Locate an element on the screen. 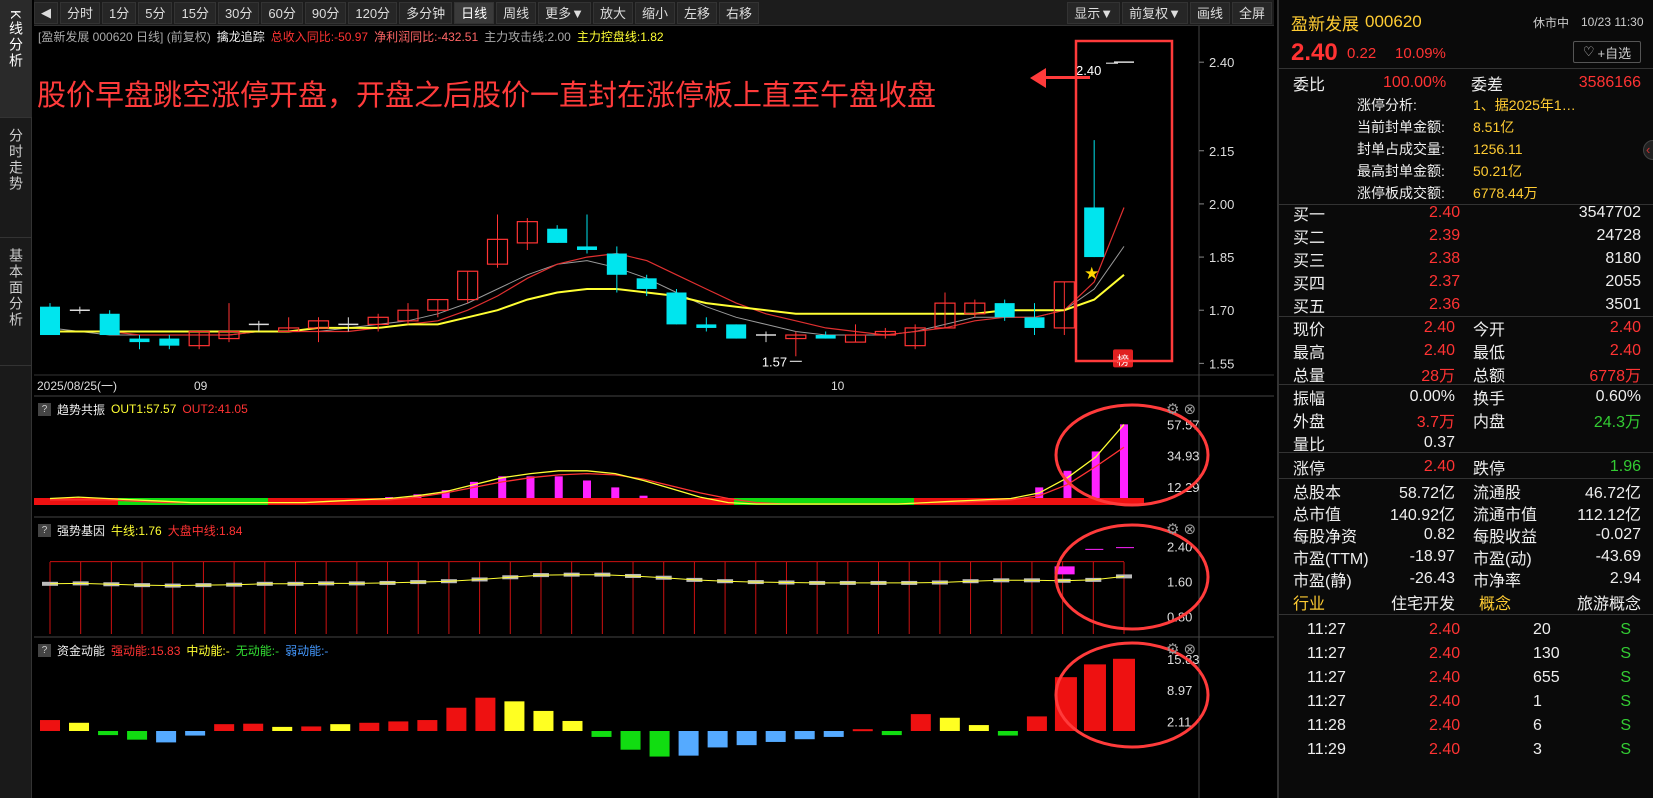  bid-volume: 2055 is located at coordinates (1623, 281).